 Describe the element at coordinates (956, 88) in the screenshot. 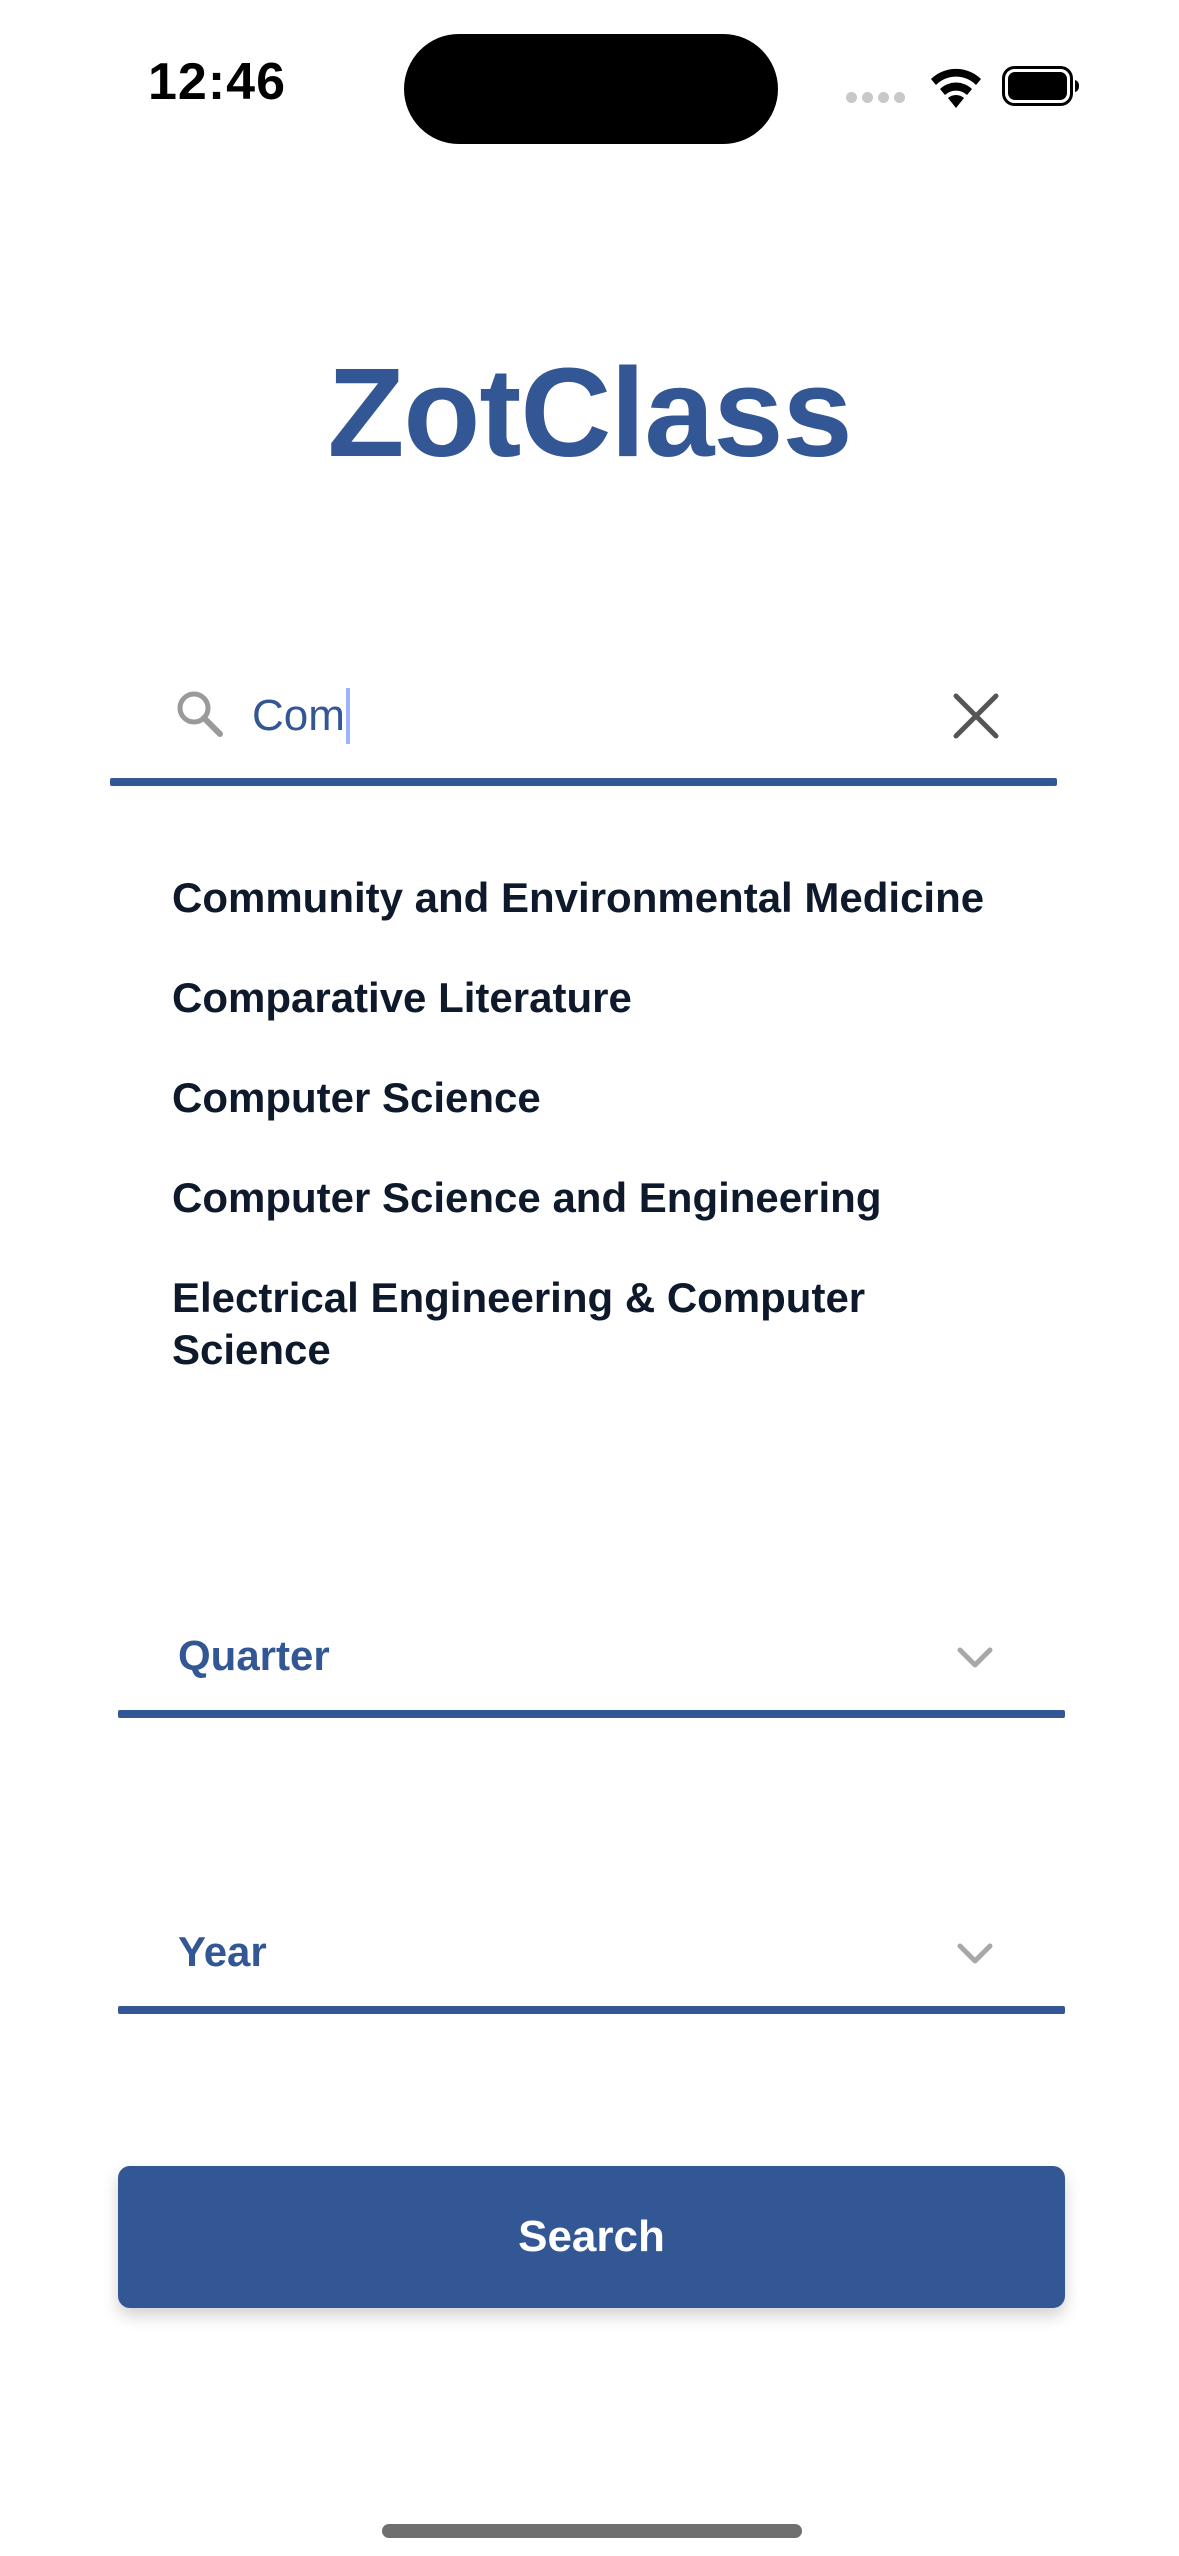

I see `wifi-icon` at that location.